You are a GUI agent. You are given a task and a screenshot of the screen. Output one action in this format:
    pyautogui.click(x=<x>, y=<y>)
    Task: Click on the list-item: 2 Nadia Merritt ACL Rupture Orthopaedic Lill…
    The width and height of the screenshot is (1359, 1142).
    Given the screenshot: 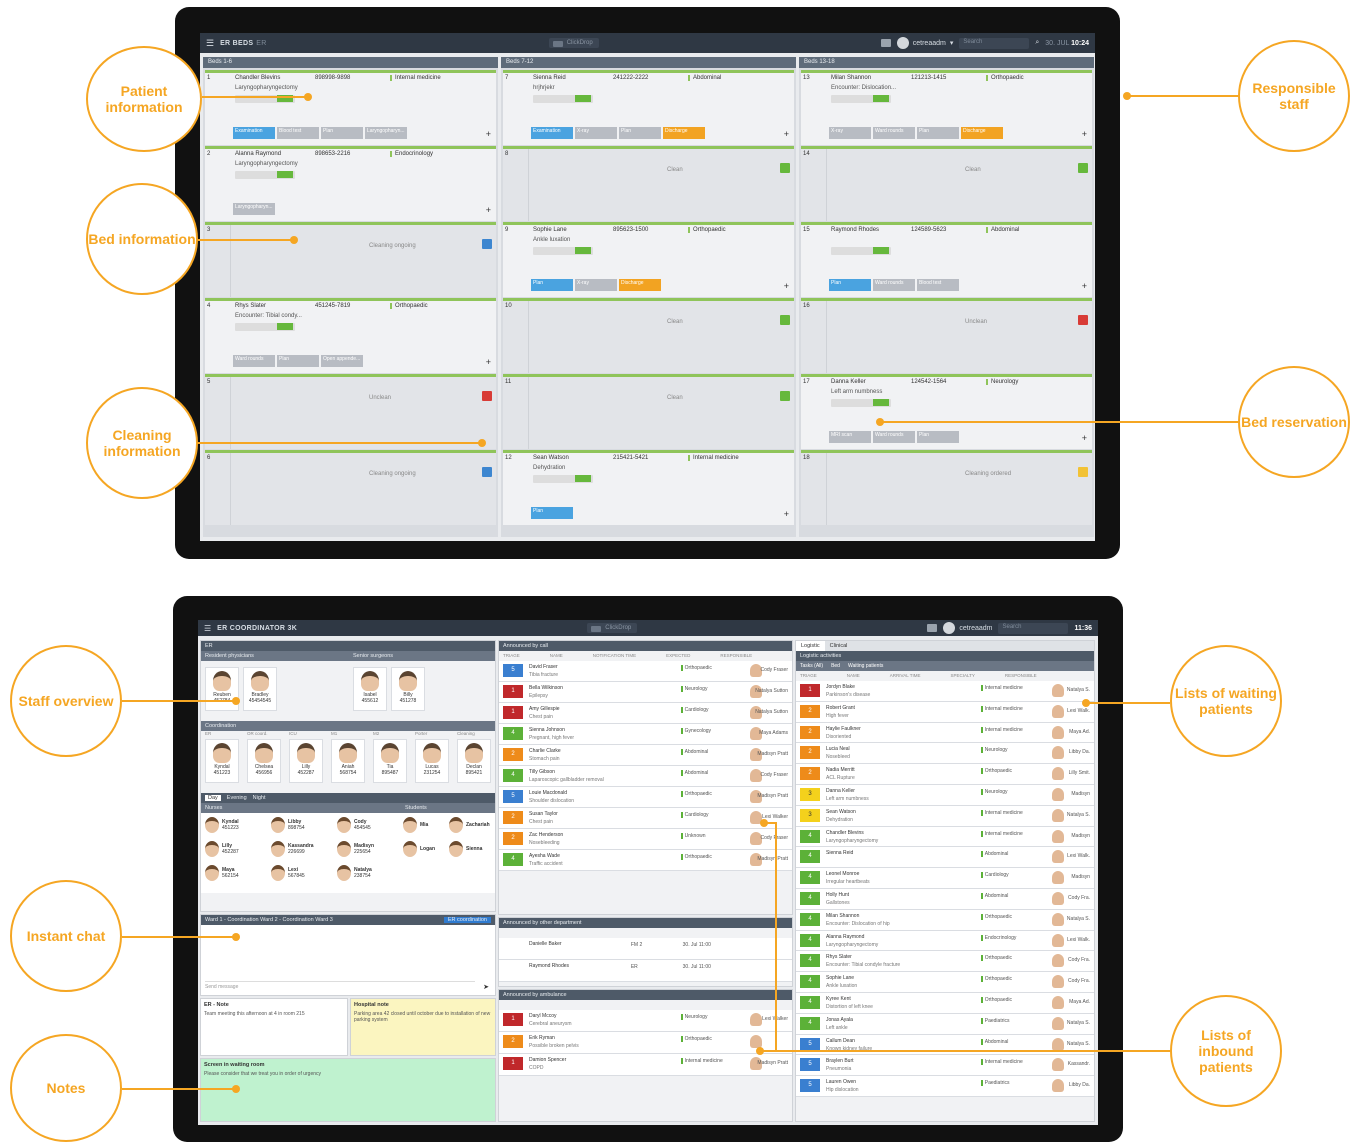 What is the action you would take?
    pyautogui.click(x=945, y=774)
    